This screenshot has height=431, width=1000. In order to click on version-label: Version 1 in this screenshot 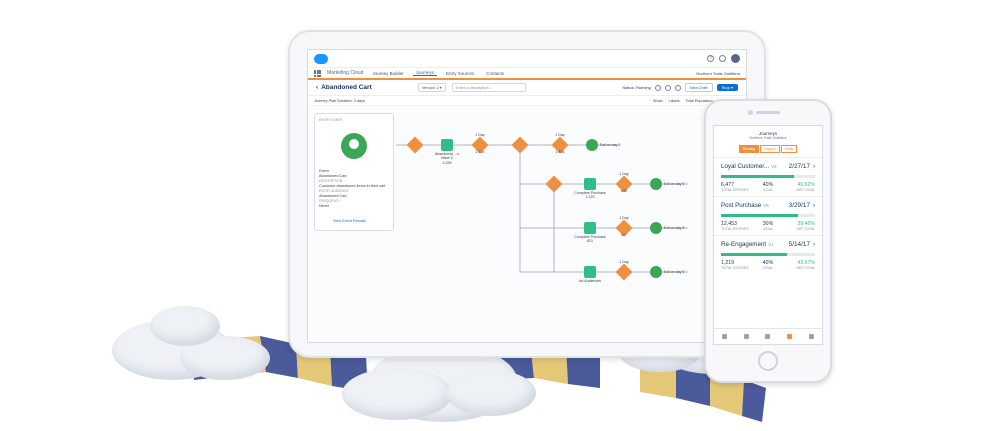, I will do `click(430, 87)`.